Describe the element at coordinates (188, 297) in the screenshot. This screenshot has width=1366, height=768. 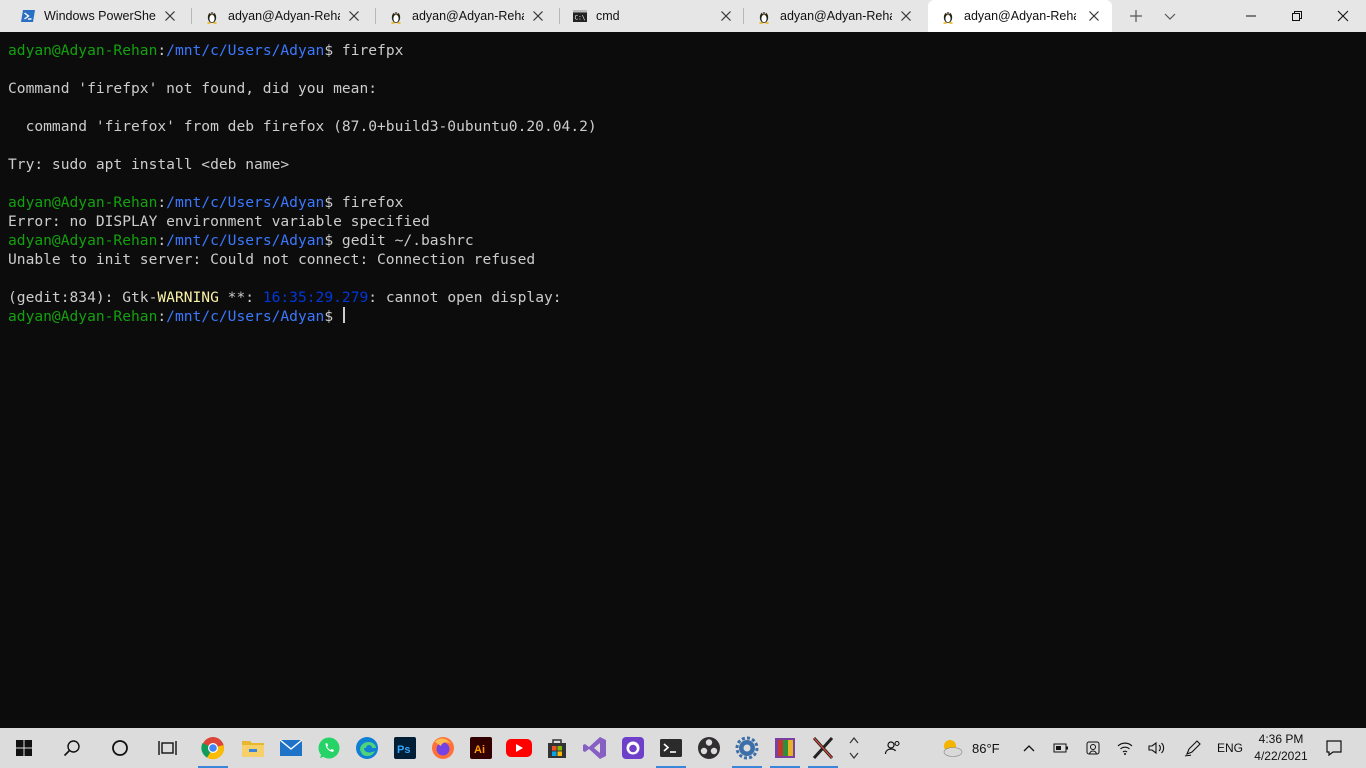
I see `gtk-warning-label: WARNING` at that location.